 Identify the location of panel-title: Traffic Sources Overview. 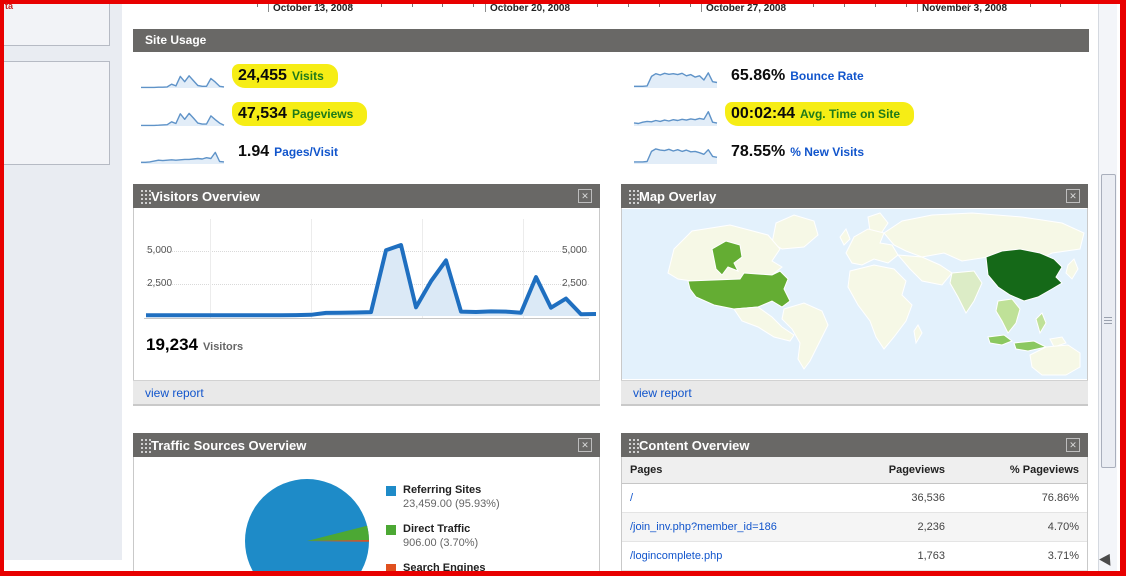
(229, 445).